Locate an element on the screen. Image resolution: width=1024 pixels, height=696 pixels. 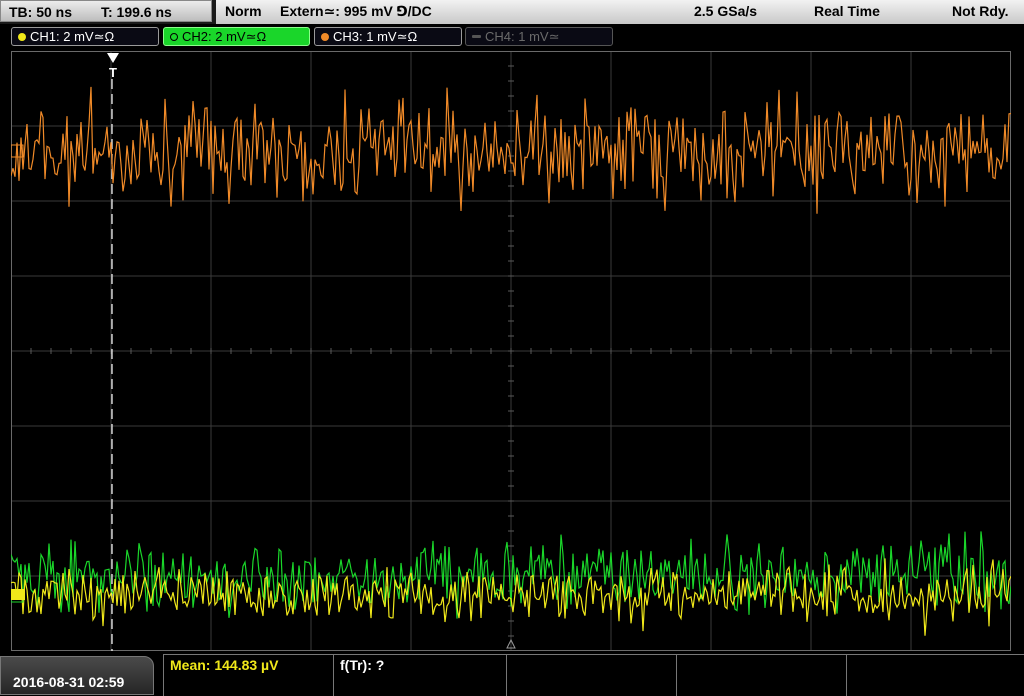
timebase-value: TB: 50 ns is located at coordinates (41, 12).